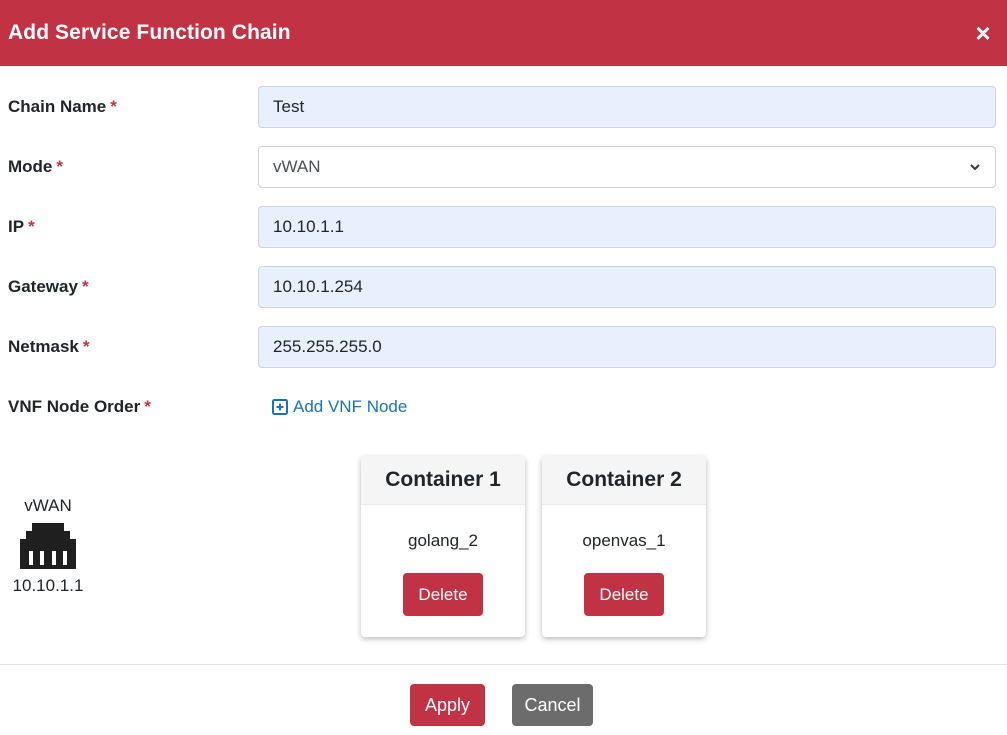 This screenshot has width=1007, height=735. I want to click on plus-square-icon, so click(280, 407).